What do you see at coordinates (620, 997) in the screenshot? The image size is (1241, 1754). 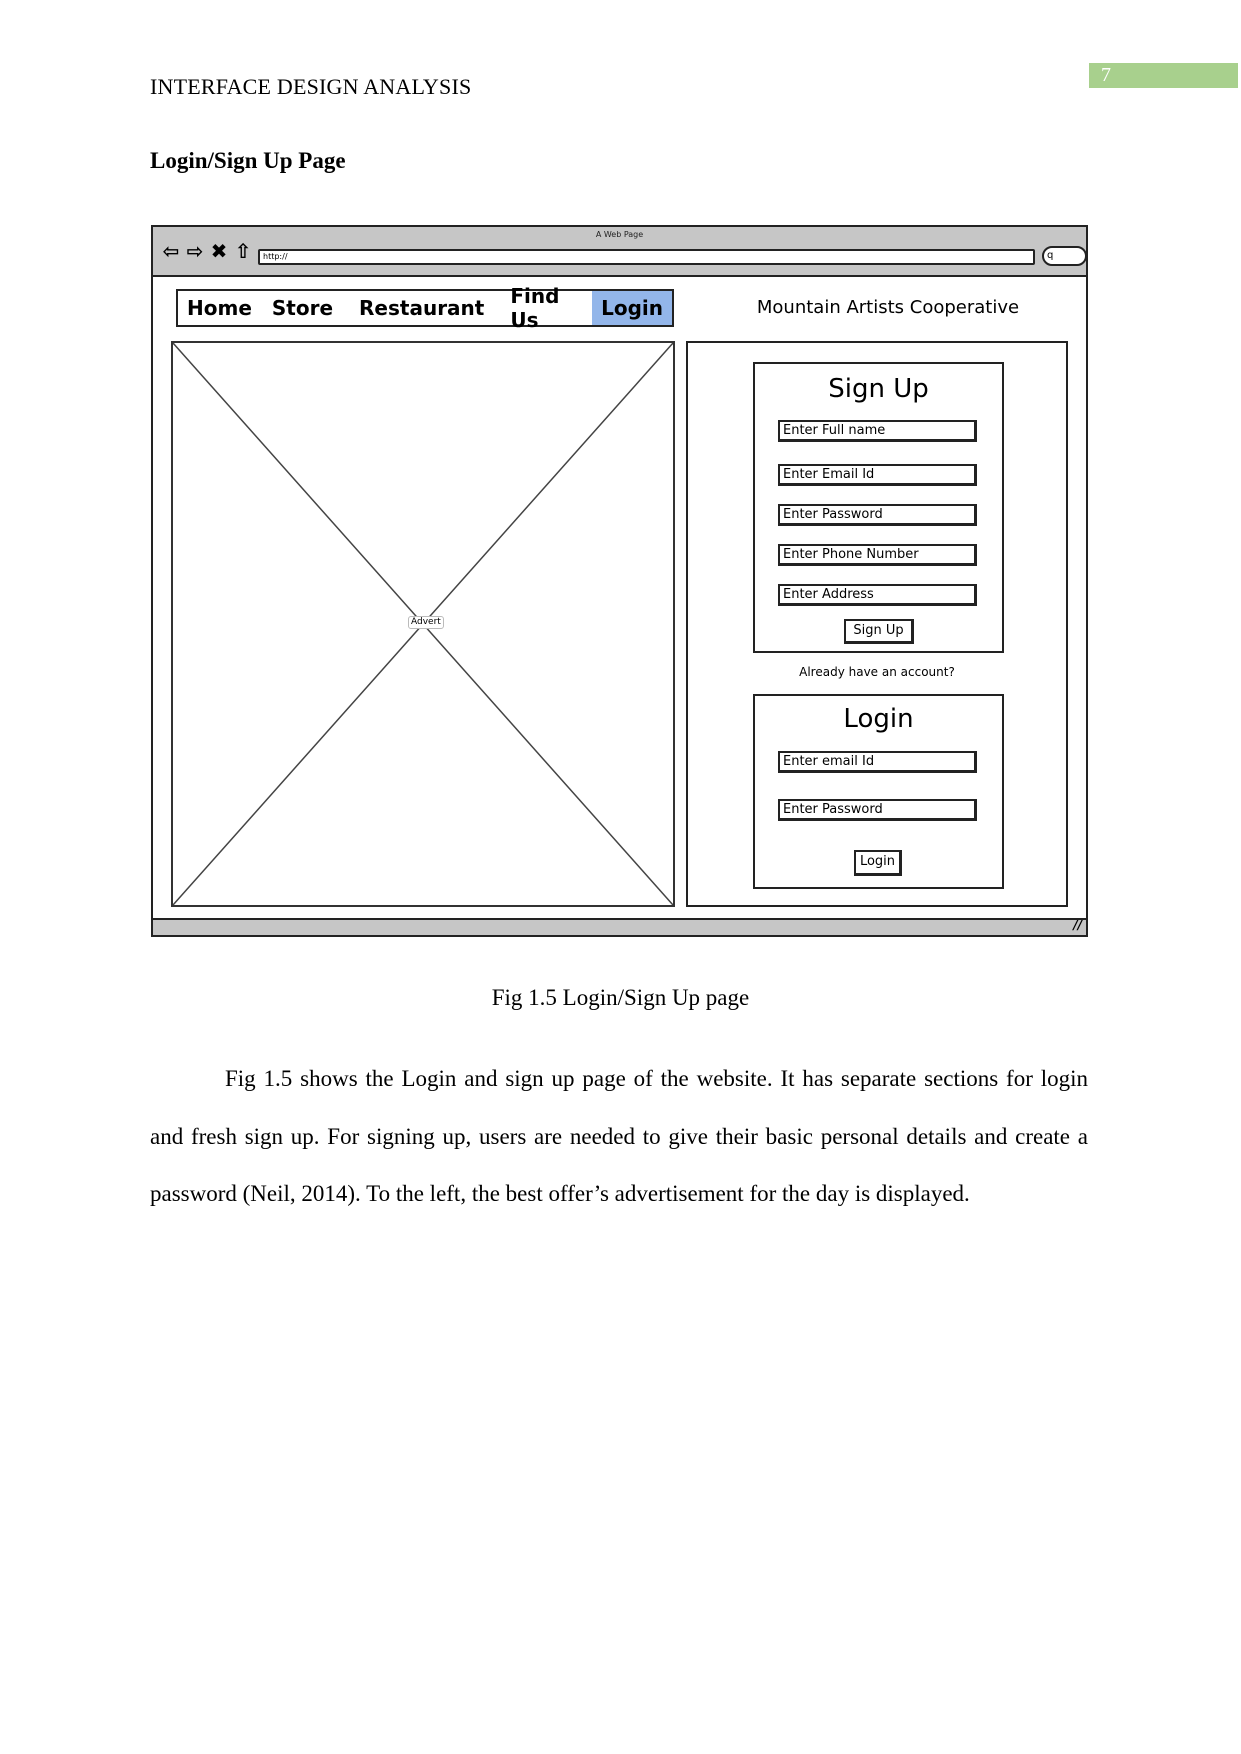 I see `figure-caption: Fig 1.5 Login/Sign Up page` at bounding box center [620, 997].